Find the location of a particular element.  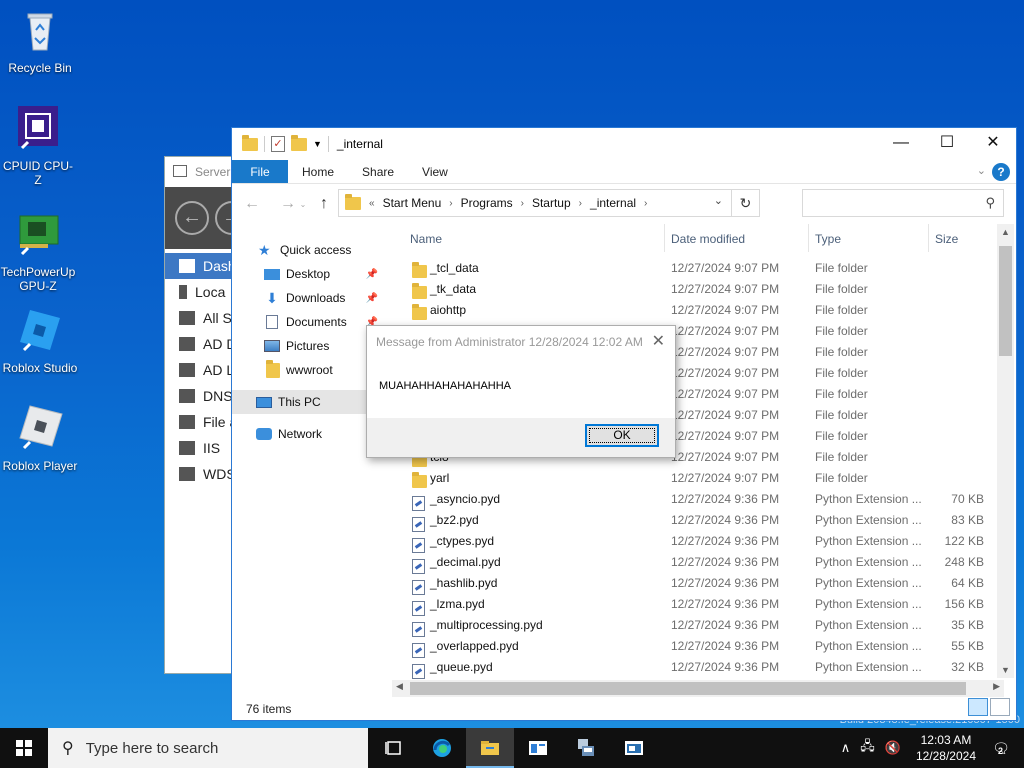

table-row: _tk_data 12/27/2024 9:07 PM File folder is located at coordinates (698, 289).